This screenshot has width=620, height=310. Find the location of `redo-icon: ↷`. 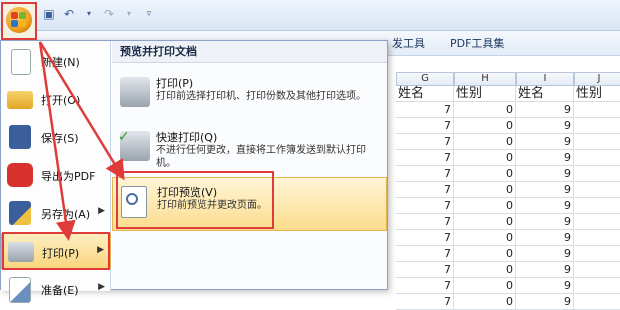

redo-icon: ↷ is located at coordinates (109, 14).